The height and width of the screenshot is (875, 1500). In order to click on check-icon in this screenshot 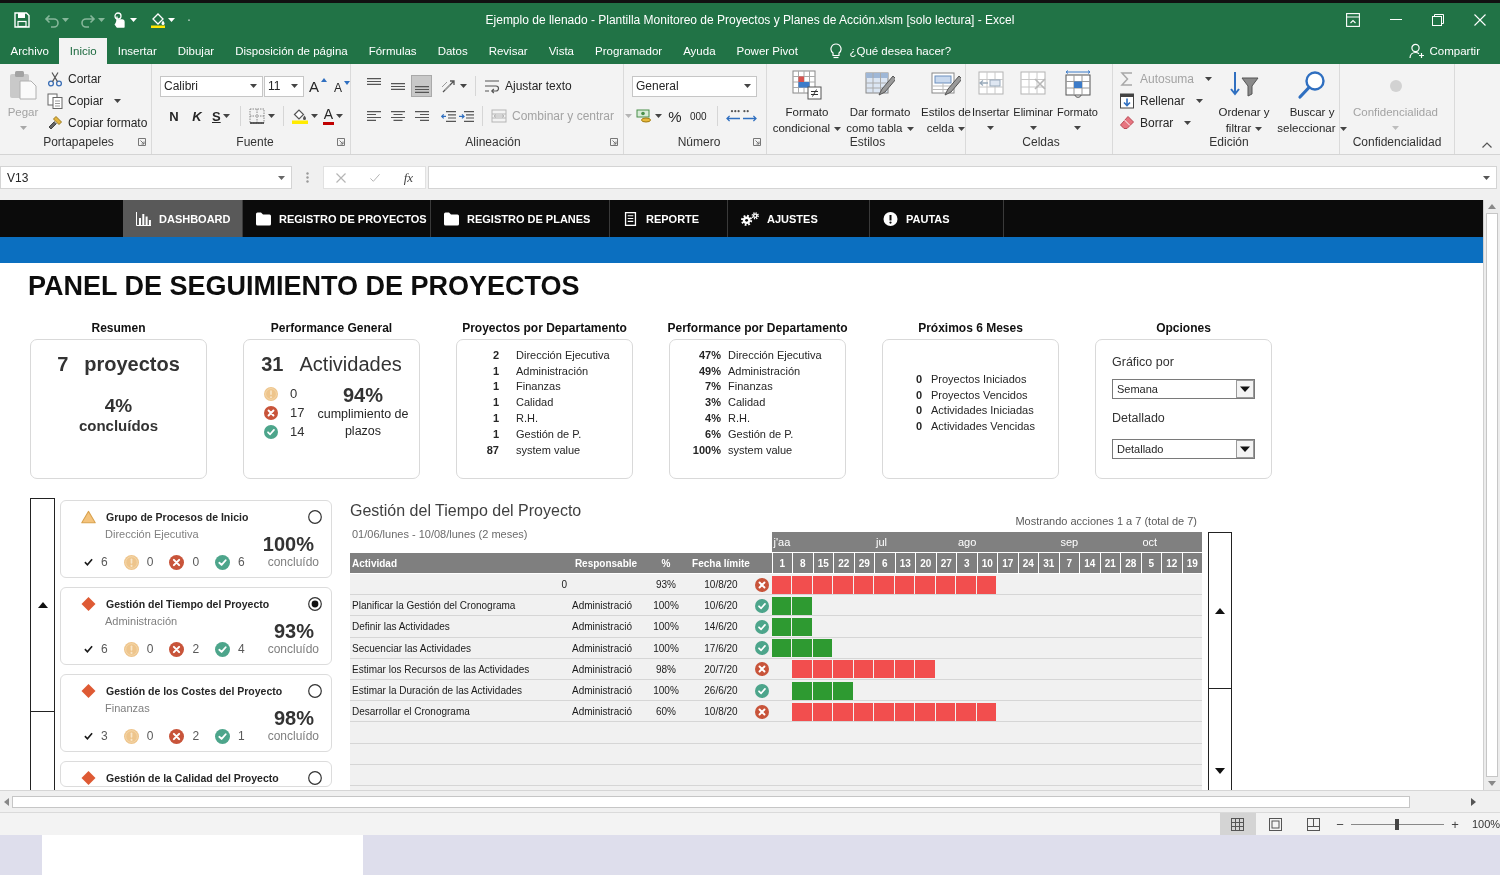, I will do `click(374, 177)`.